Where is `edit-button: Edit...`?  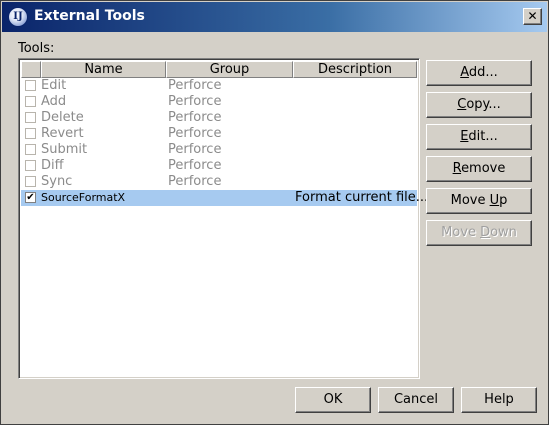
edit-button: Edit... is located at coordinates (479, 137).